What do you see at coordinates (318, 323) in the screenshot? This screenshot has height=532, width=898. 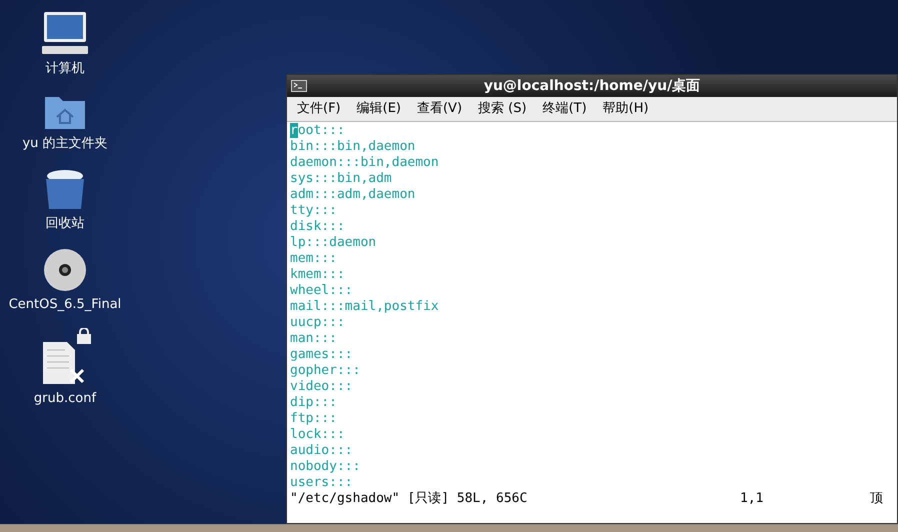 I see `terminal-line: uucp:::` at bounding box center [318, 323].